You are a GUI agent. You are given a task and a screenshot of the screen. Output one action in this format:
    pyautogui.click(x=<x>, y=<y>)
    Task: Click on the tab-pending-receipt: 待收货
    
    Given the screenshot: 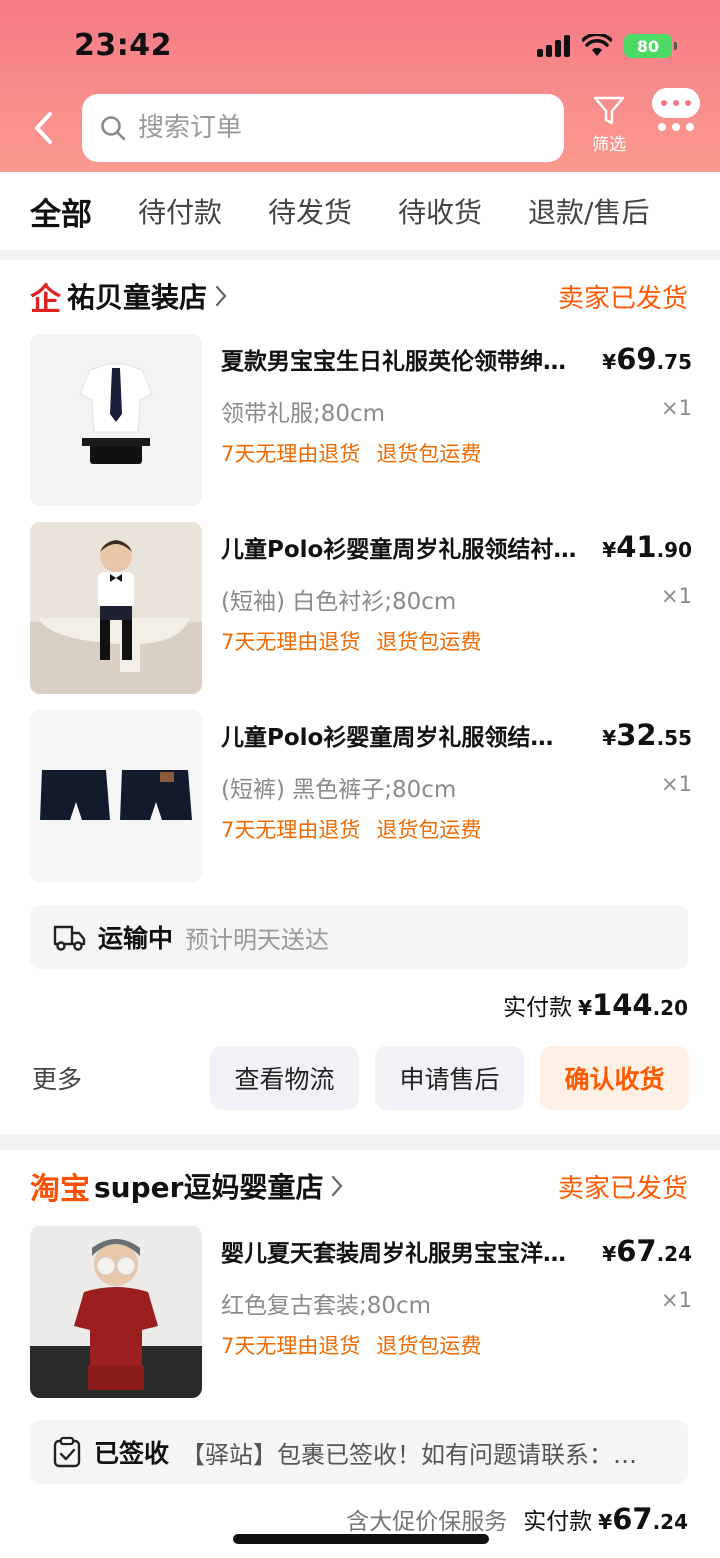 What is the action you would take?
    pyautogui.click(x=440, y=211)
    